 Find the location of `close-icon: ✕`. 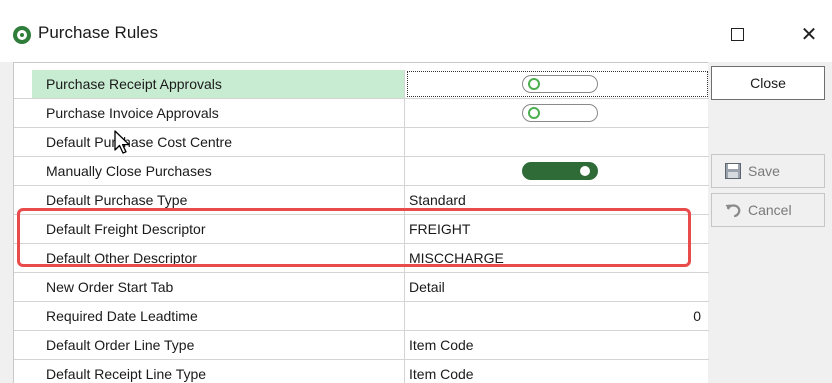

close-icon: ✕ is located at coordinates (809, 34).